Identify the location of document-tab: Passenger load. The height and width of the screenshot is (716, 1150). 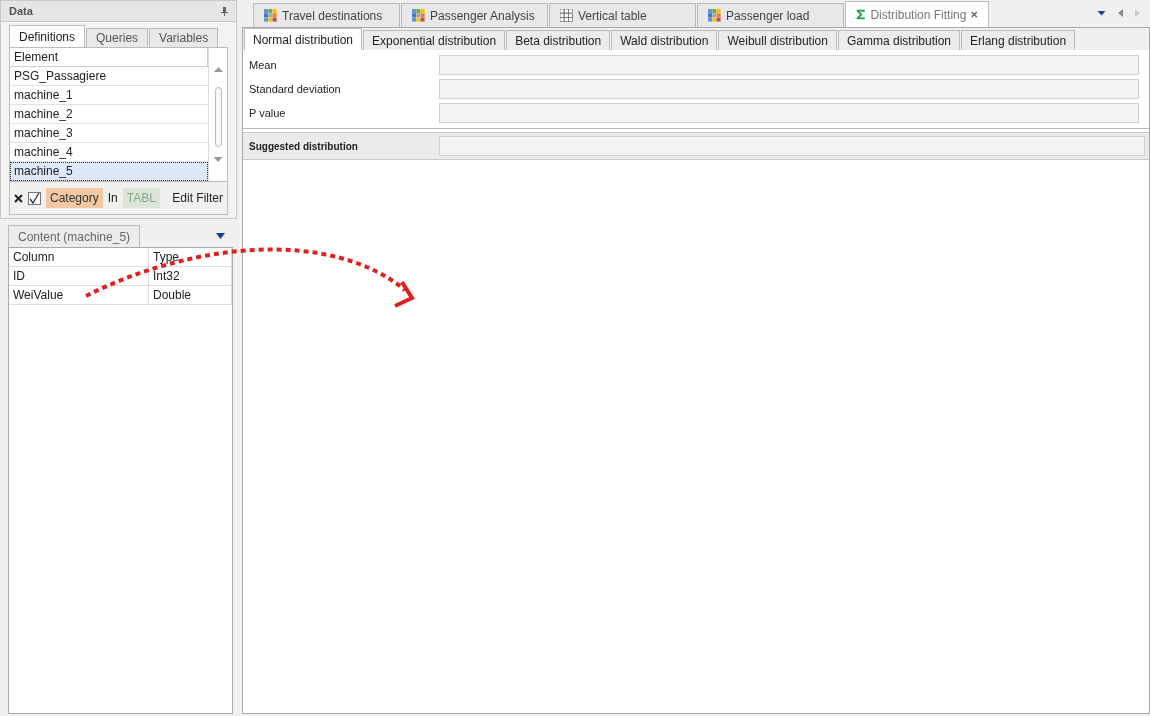
(770, 15).